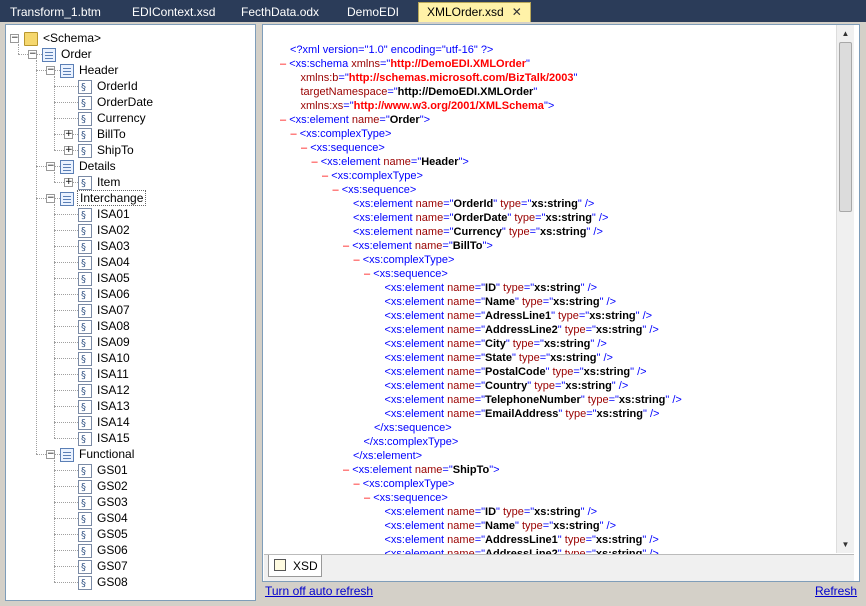 The width and height of the screenshot is (866, 606). What do you see at coordinates (66, 438) in the screenshot?
I see `tree-connector` at bounding box center [66, 438].